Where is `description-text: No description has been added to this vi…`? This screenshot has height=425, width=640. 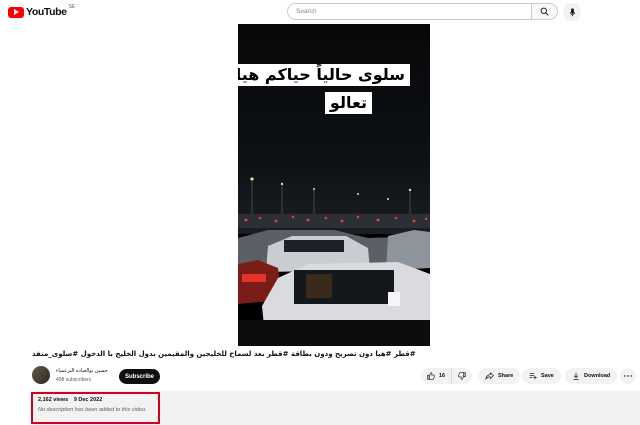
description-text: No description has been added to this vi… is located at coordinates (92, 410).